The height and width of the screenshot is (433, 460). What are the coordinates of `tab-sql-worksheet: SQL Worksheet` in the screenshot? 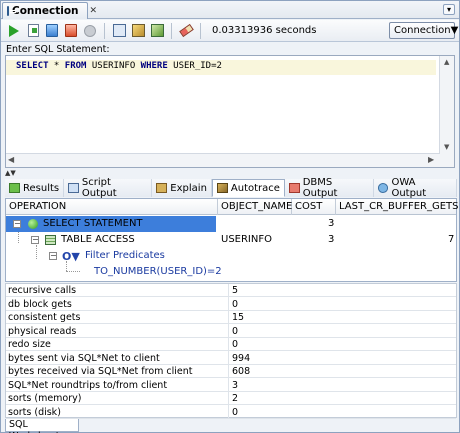 It's located at (42, 426).